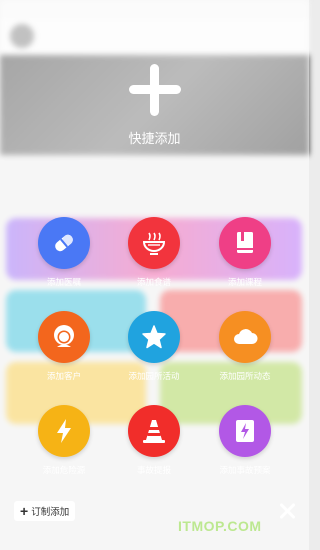 The width and height of the screenshot is (320, 550). Describe the element at coordinates (245, 243) in the screenshot. I see `book-icon` at that location.